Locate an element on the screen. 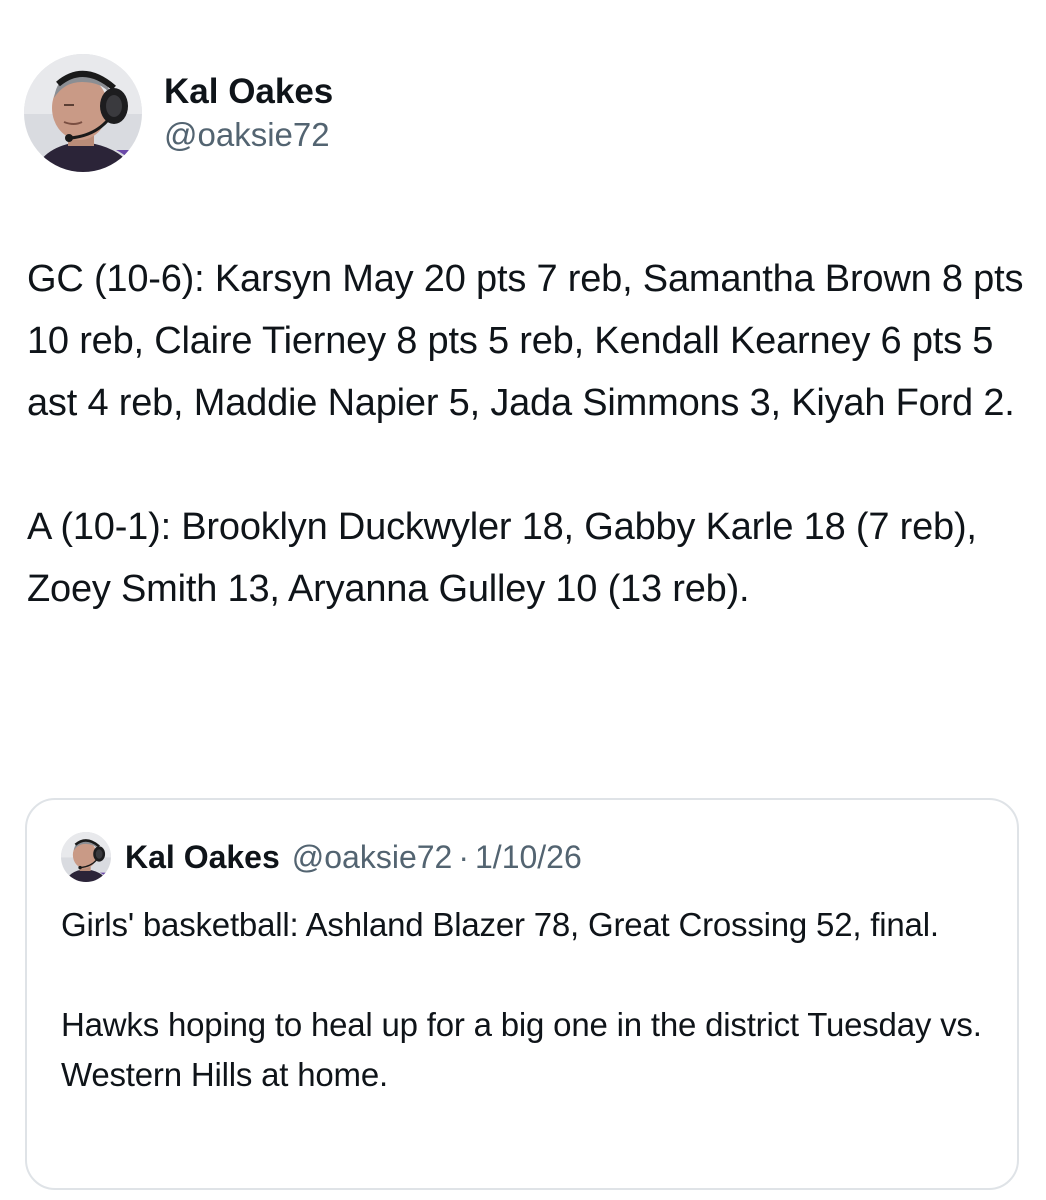 Image resolution: width=1046 pixels, height=1200 pixels. author-names: Kal Oakes @oaksie72 is located at coordinates (248, 113).